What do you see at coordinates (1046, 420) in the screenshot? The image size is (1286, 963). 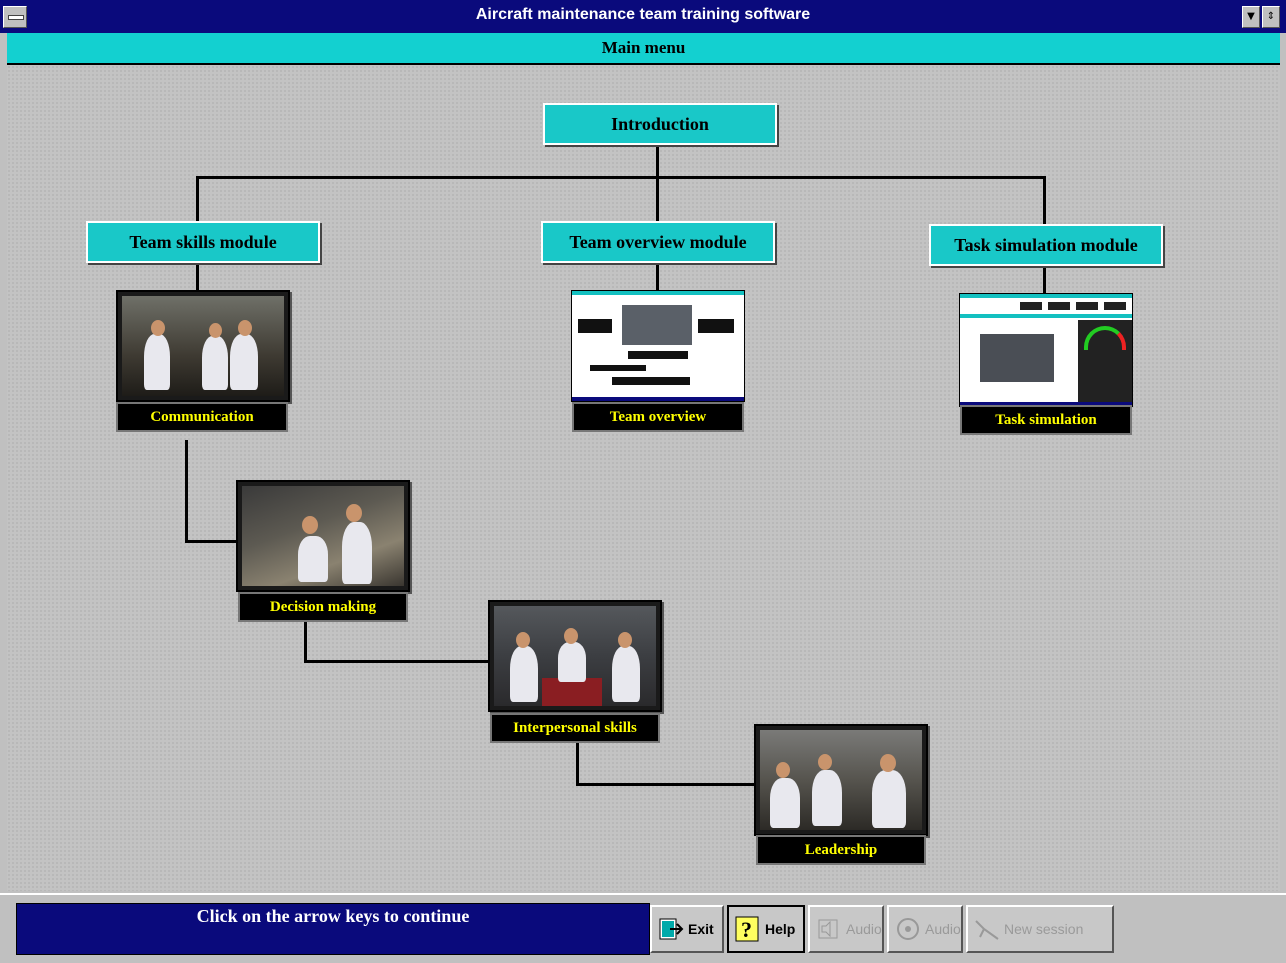 I see `task-simulation-label: Task simulation` at bounding box center [1046, 420].